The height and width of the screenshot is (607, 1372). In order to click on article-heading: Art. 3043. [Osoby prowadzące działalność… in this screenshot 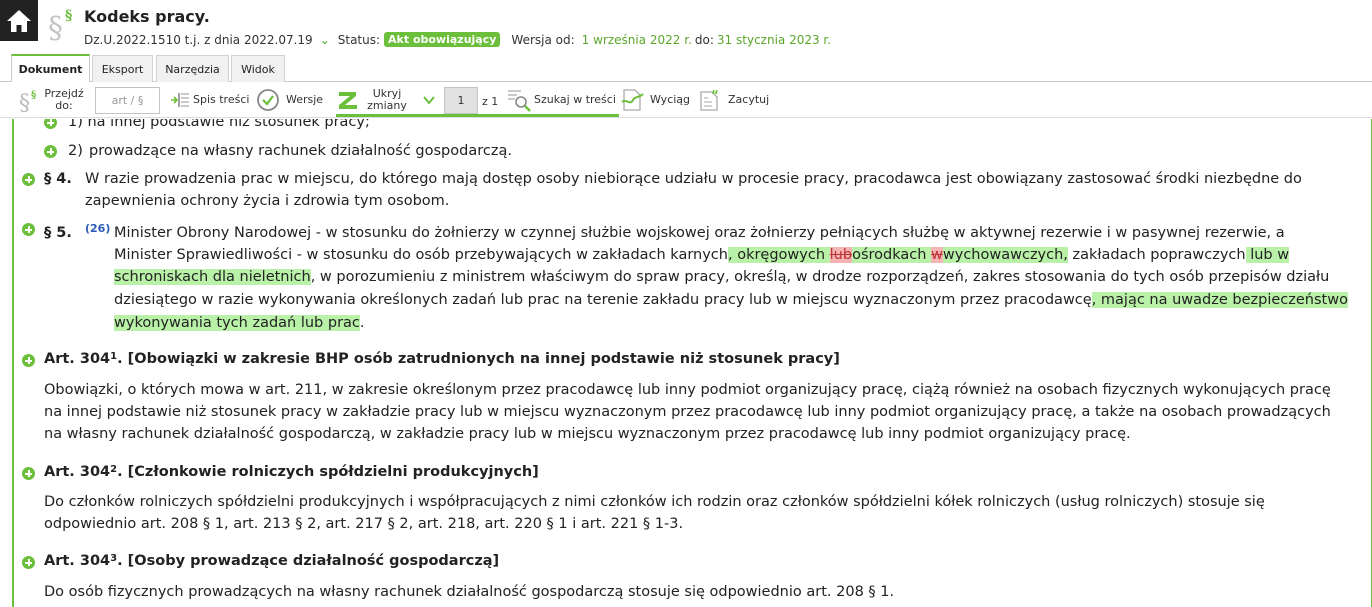, I will do `click(271, 561)`.